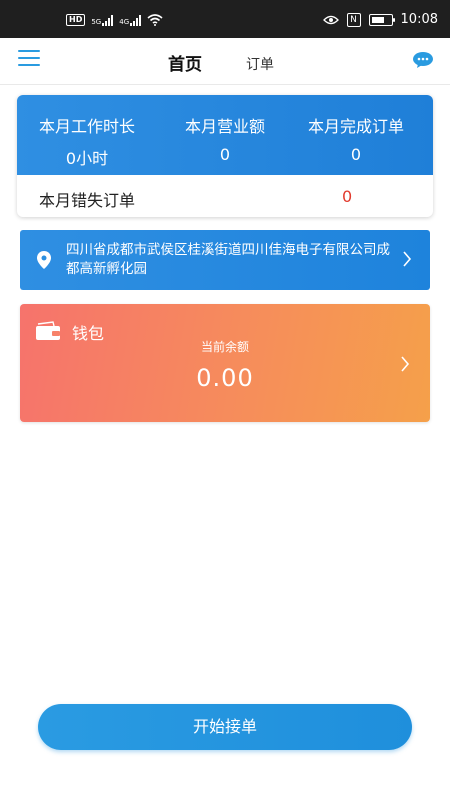 Image resolution: width=450 pixels, height=800 pixels. I want to click on signal-4g-icon: 4G, so click(130, 20).